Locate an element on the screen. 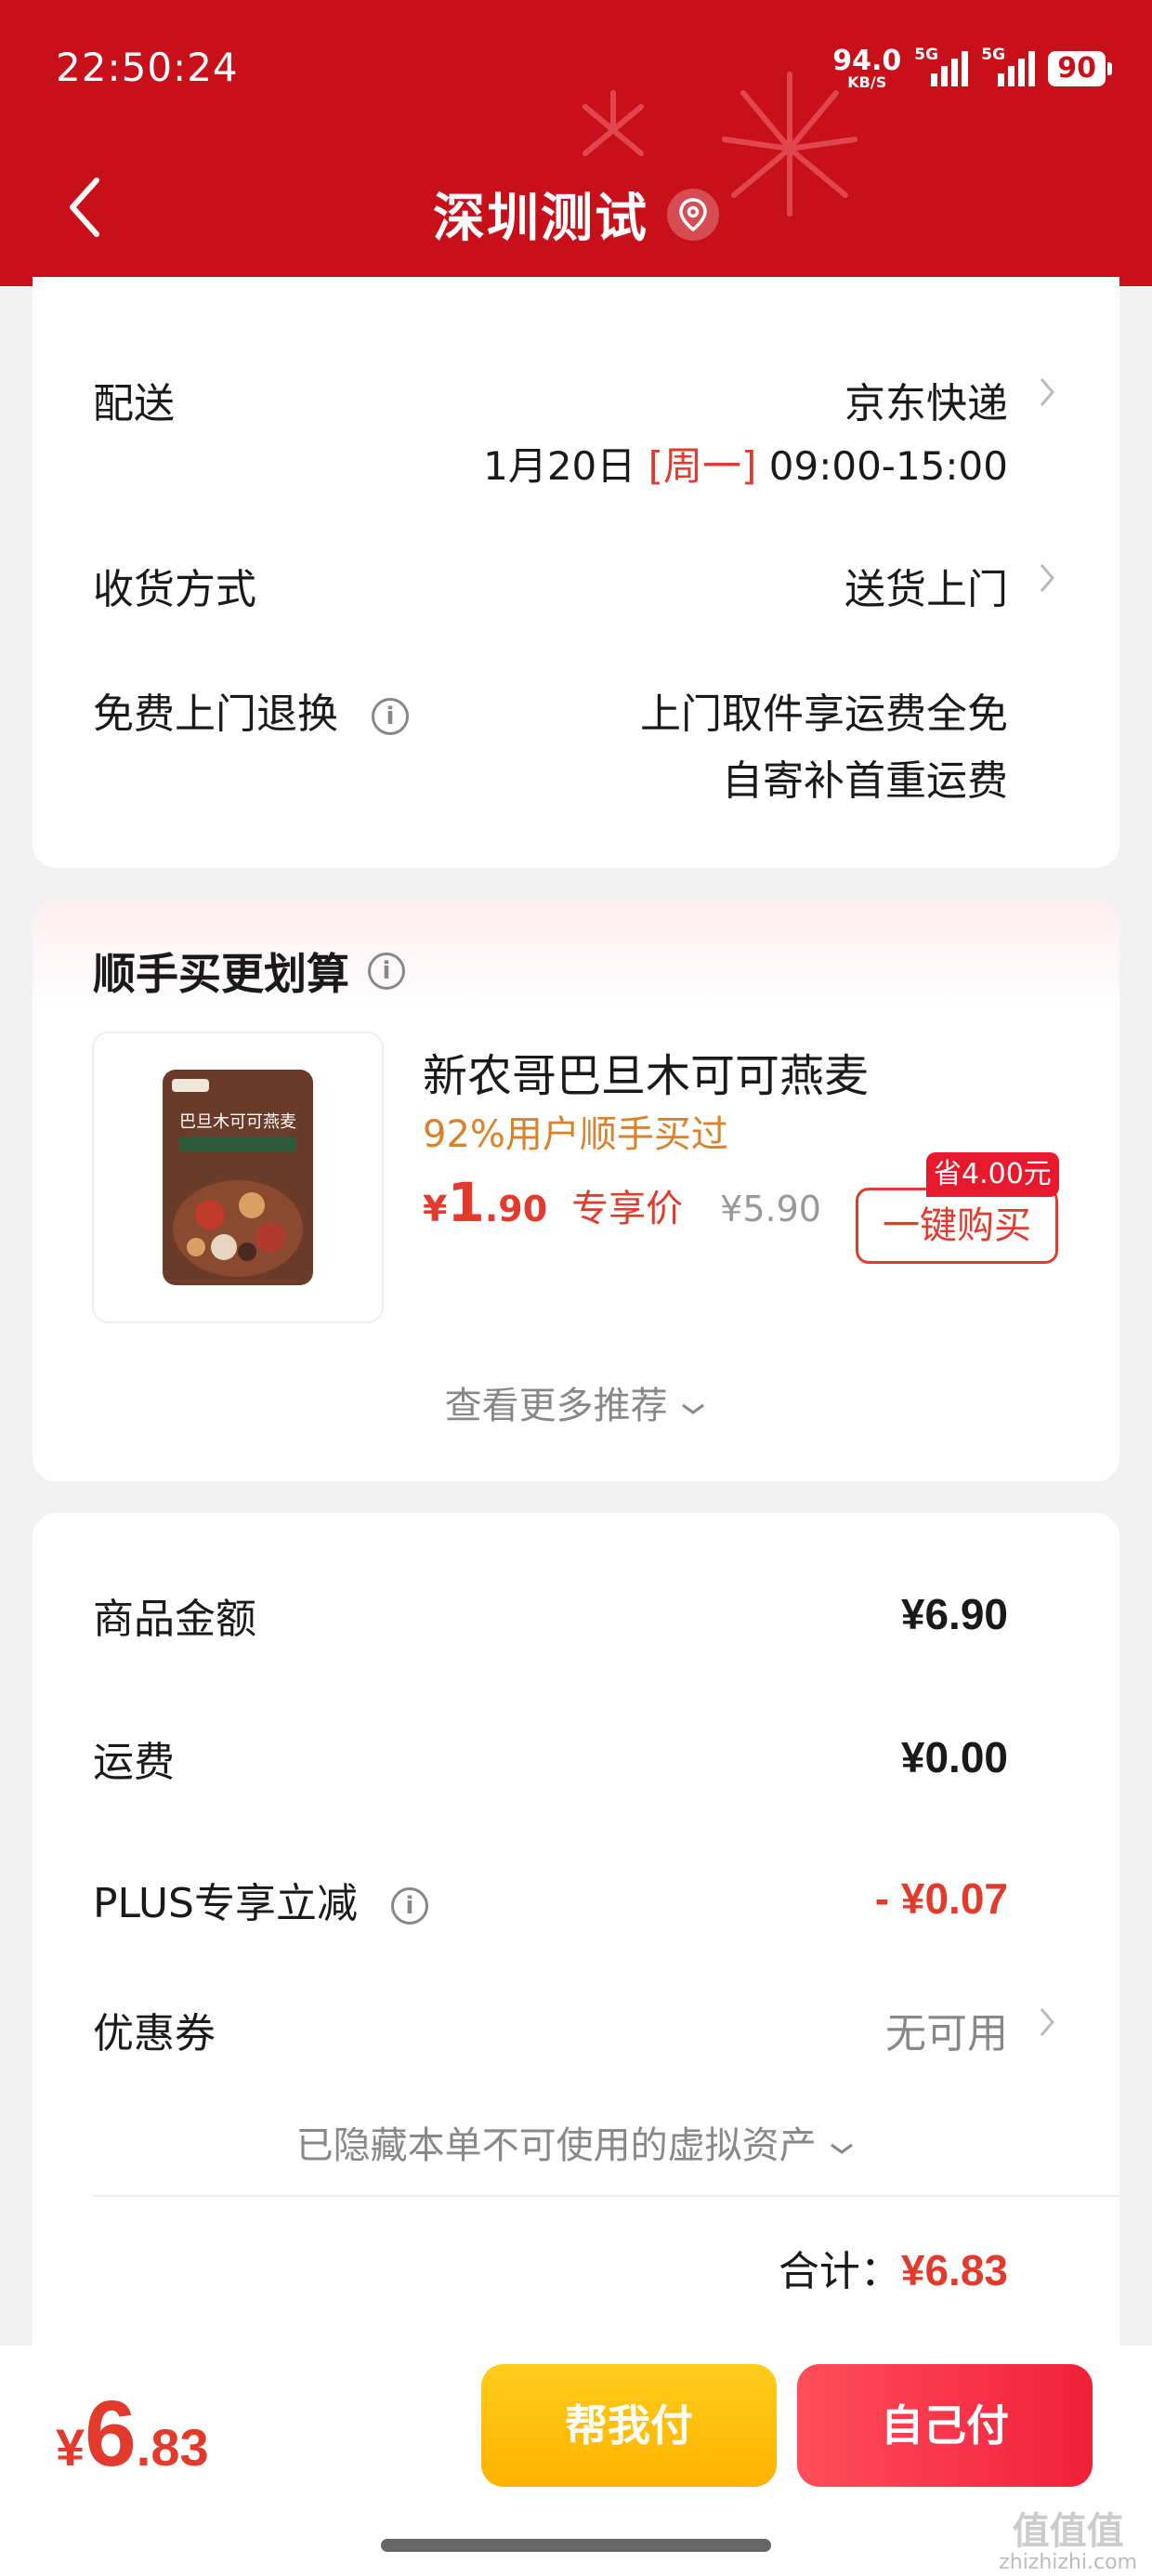  receive-method-label: 收货方式 is located at coordinates (174, 589).